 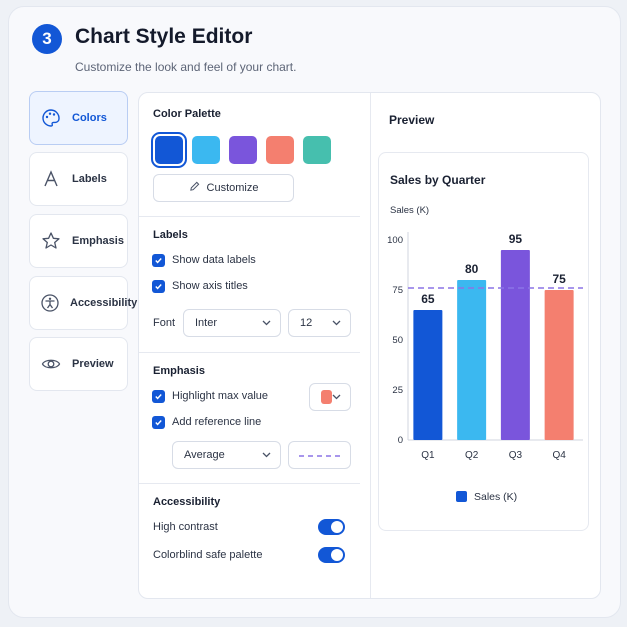 What do you see at coordinates (104, 303) in the screenshot?
I see `tab-label: Accessibility` at bounding box center [104, 303].